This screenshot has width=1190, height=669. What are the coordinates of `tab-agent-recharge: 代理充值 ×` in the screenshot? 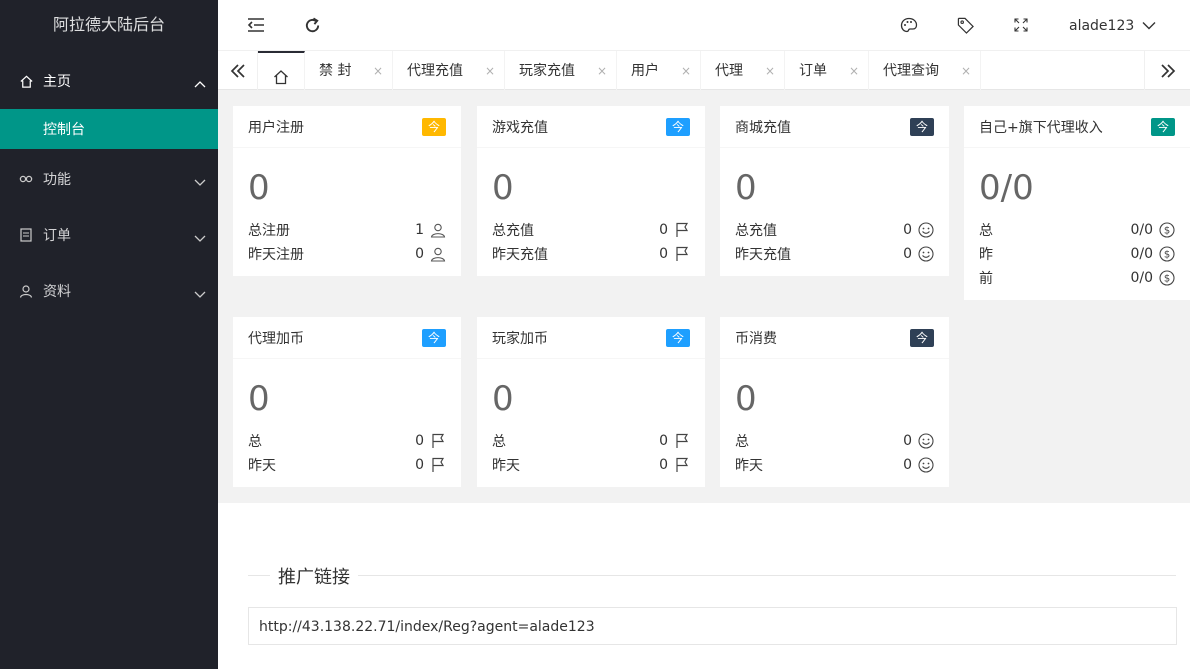 It's located at (449, 70).